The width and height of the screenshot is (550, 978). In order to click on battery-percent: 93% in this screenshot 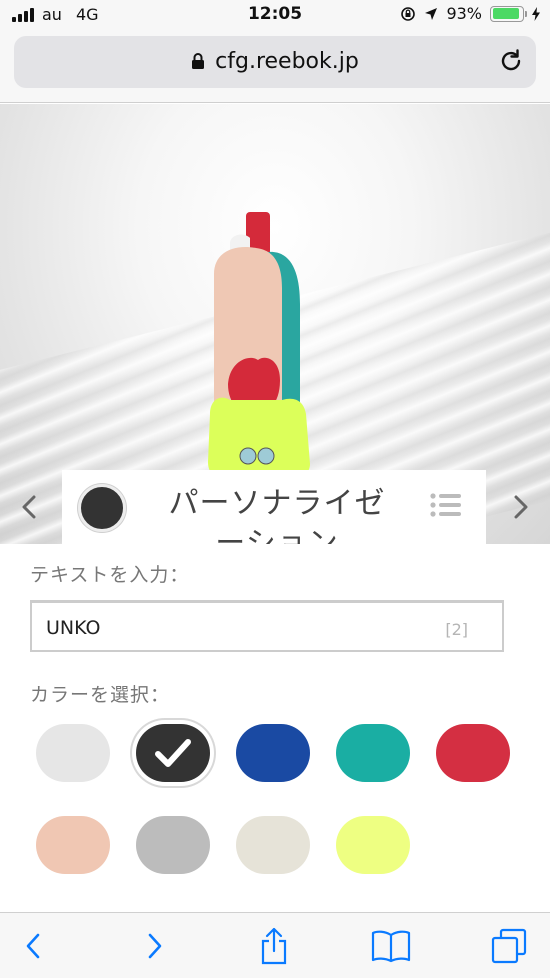, I will do `click(464, 13)`.